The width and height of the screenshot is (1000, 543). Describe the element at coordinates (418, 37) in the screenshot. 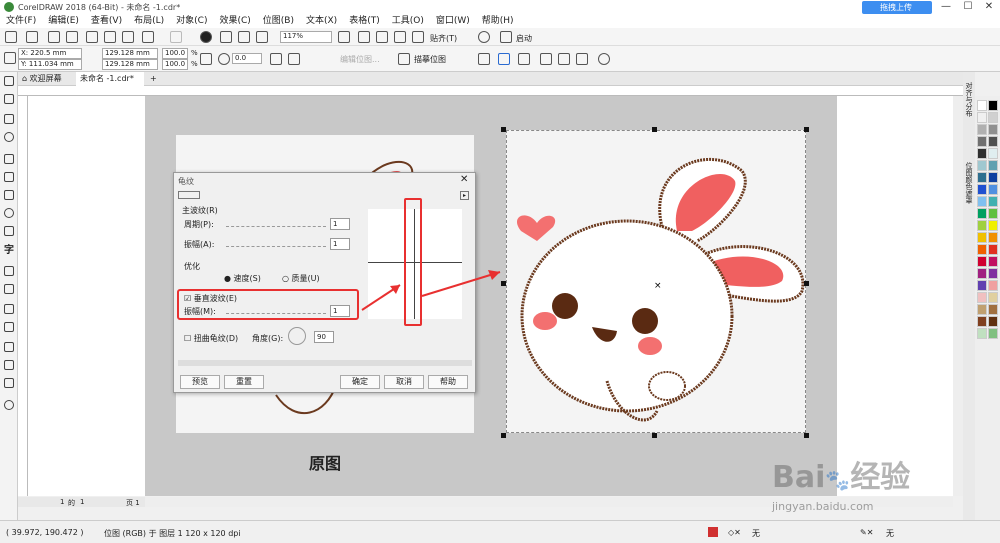

I see `snap-icon` at that location.